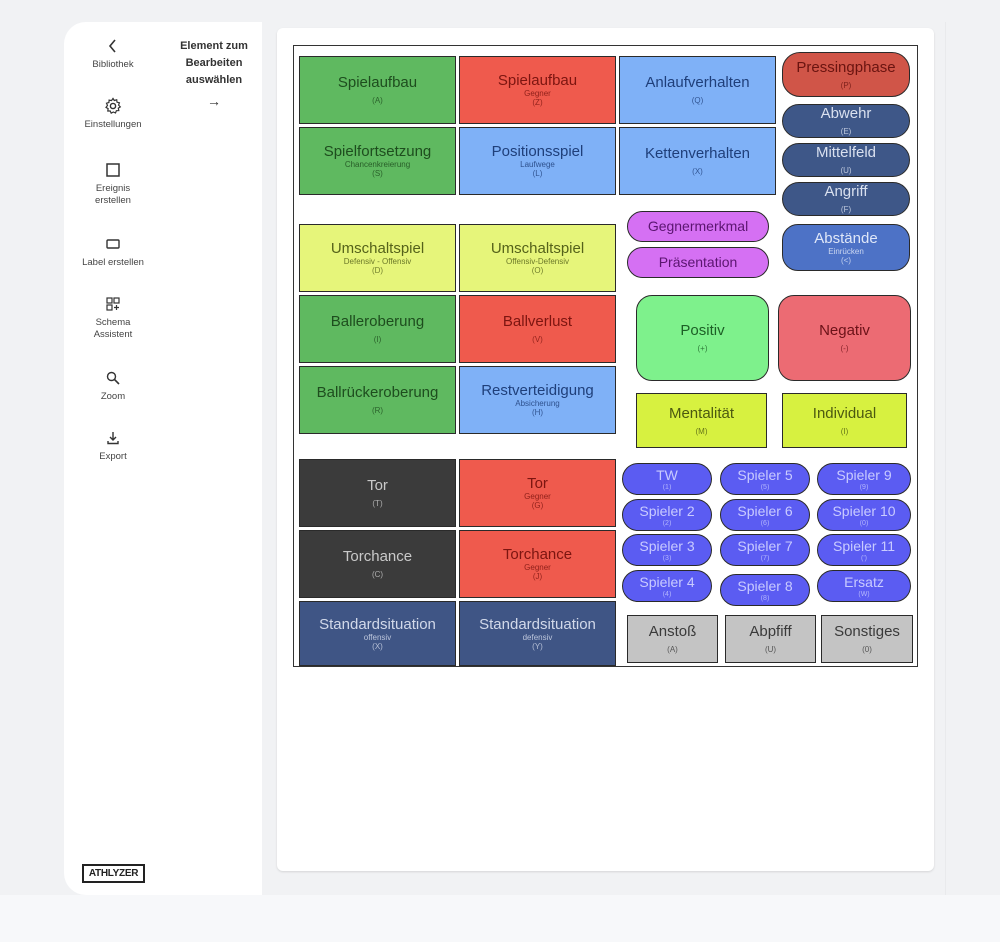  What do you see at coordinates (846, 170) in the screenshot?
I see `tile-hotkey: (U)` at bounding box center [846, 170].